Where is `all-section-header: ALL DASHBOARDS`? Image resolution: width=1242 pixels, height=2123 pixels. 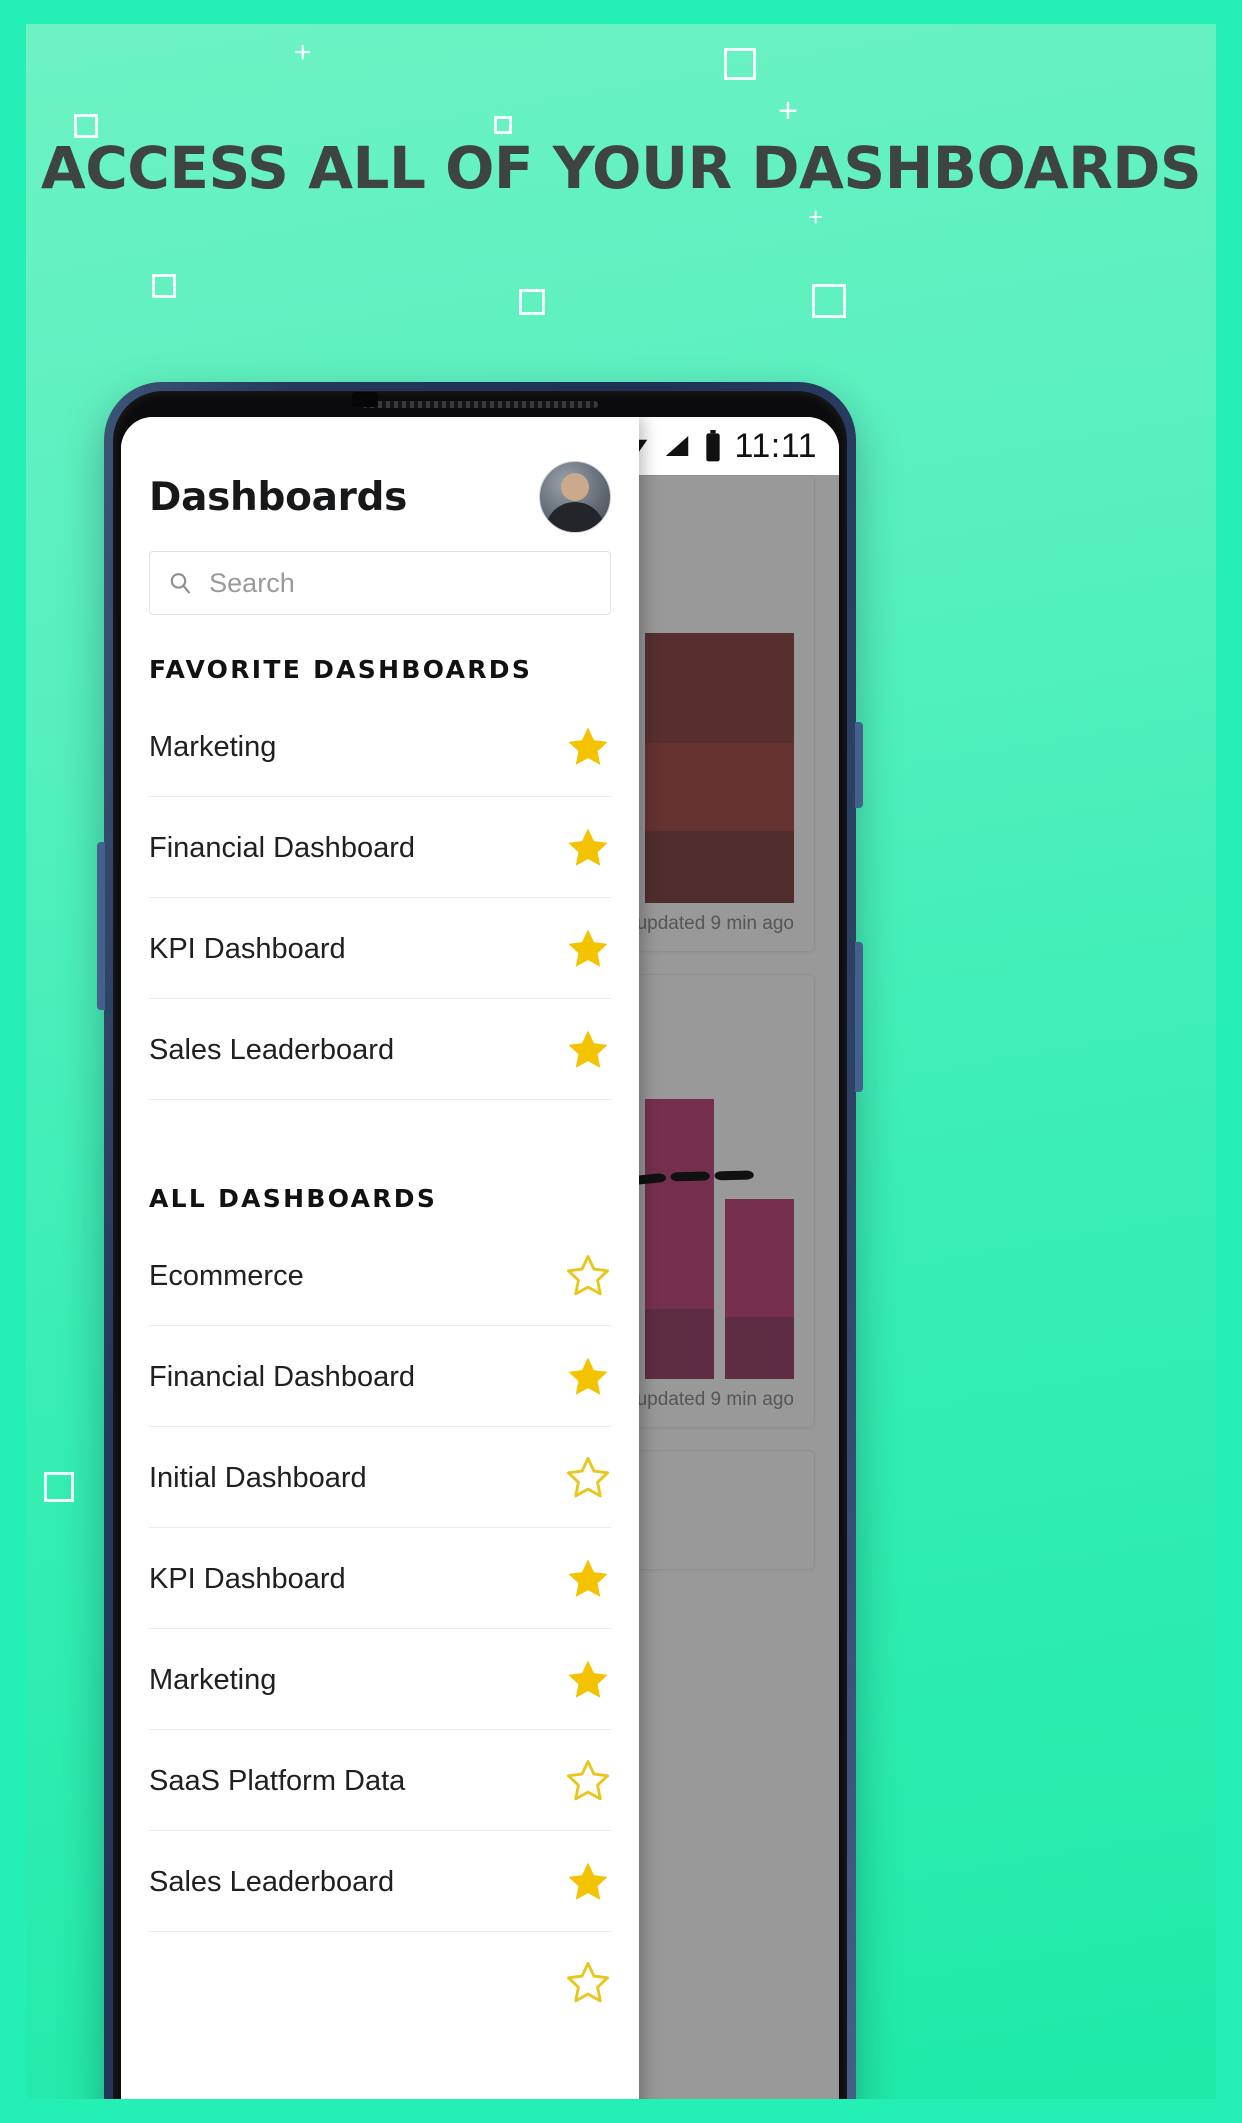 all-section-header: ALL DASHBOARDS is located at coordinates (293, 1198).